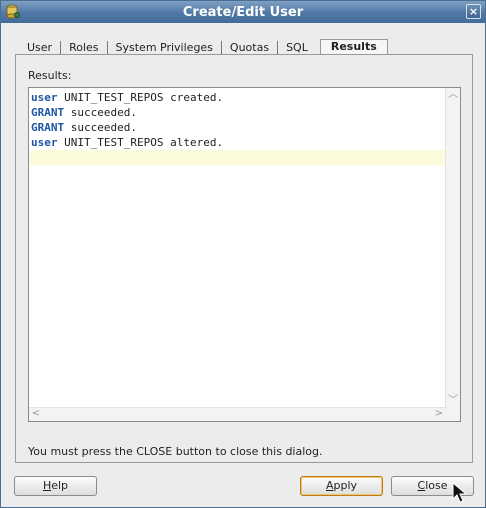 This screenshot has width=486, height=508. I want to click on scroll-down-icon: ﹀, so click(453, 401).